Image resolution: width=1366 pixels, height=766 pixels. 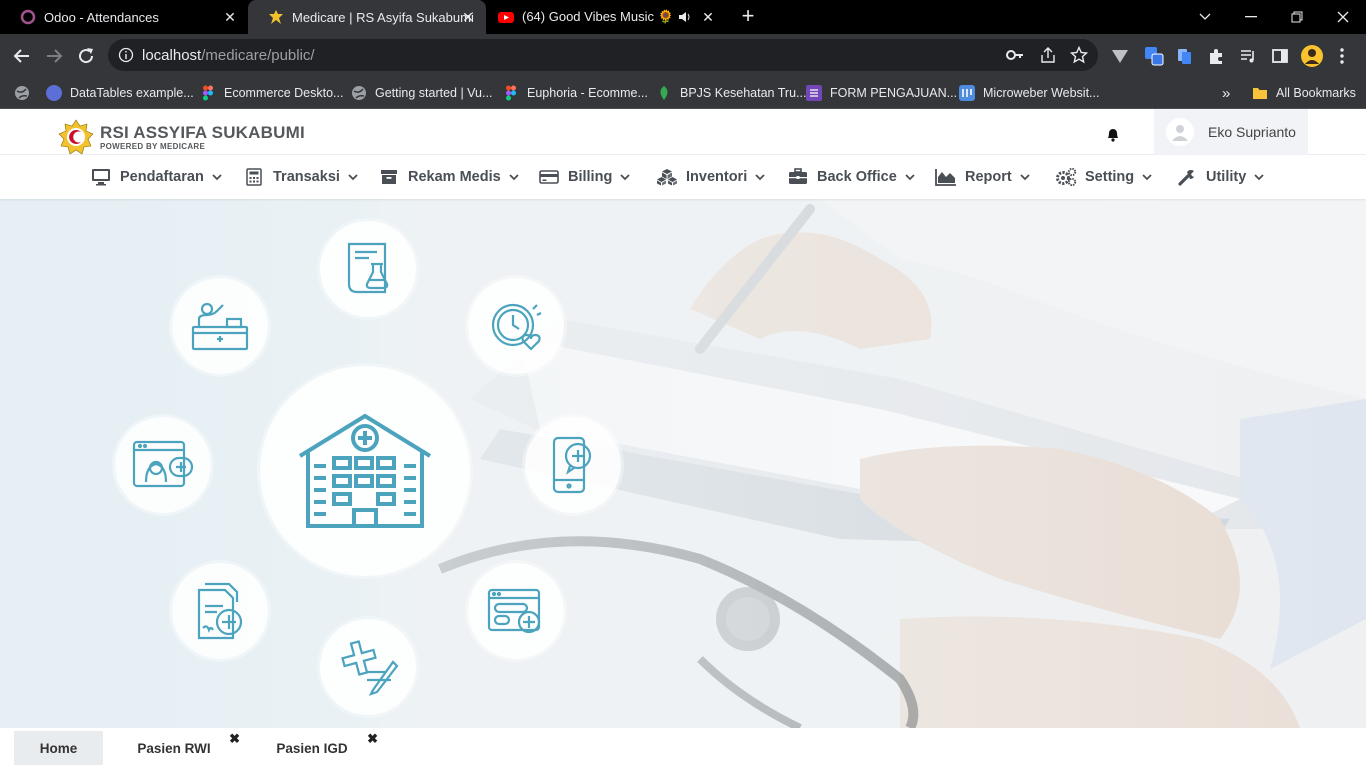 I want to click on reload-button, so click(x=86, y=56).